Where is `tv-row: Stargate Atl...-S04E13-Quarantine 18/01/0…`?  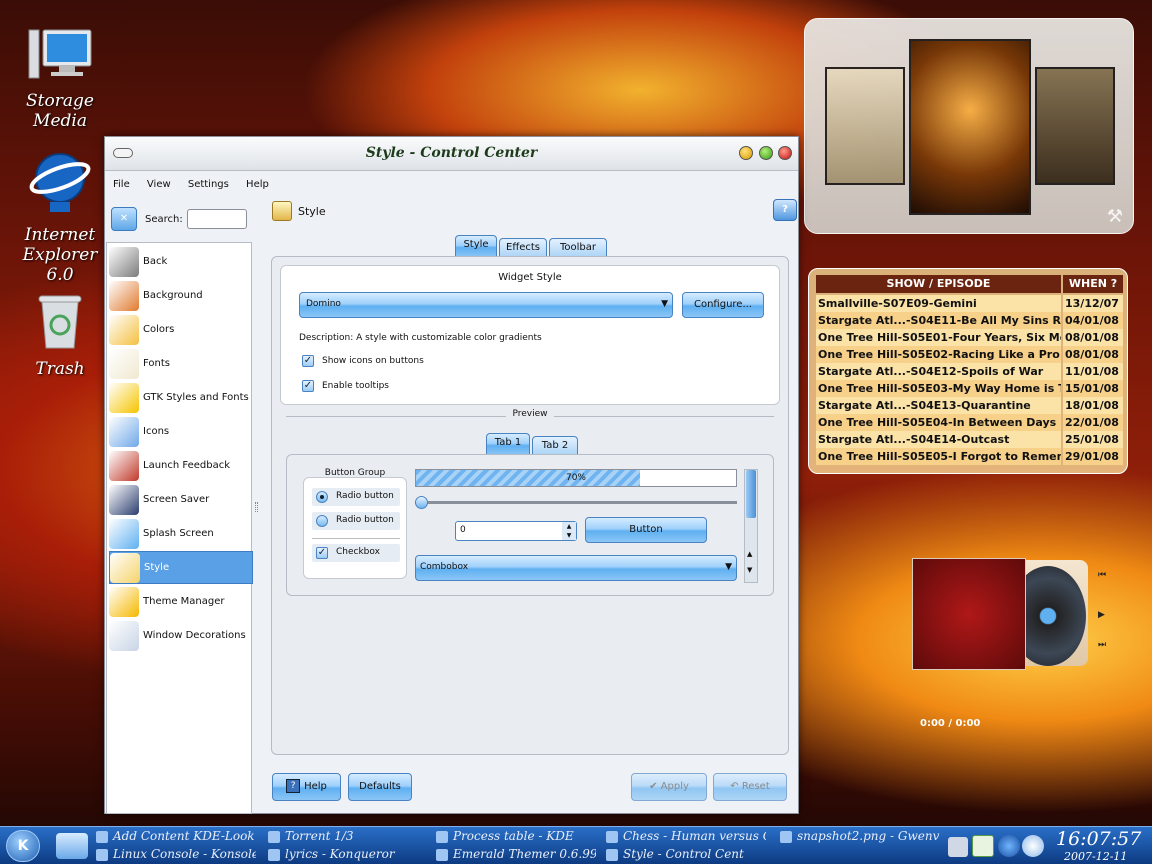
tv-row: Stargate Atl...-S04E13-Quarantine 18/01/0… is located at coordinates (971, 405).